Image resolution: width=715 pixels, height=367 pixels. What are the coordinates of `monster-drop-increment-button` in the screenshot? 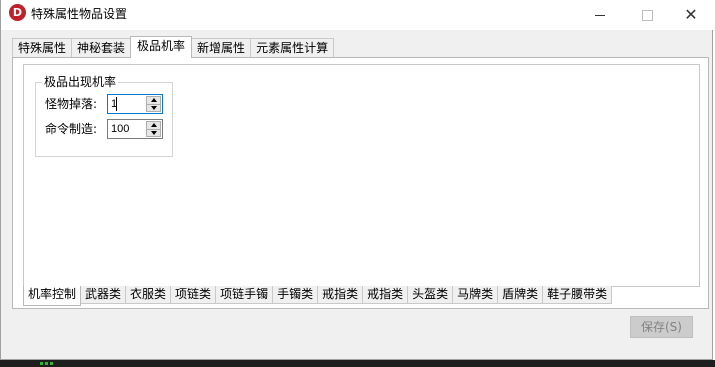 It's located at (153, 100).